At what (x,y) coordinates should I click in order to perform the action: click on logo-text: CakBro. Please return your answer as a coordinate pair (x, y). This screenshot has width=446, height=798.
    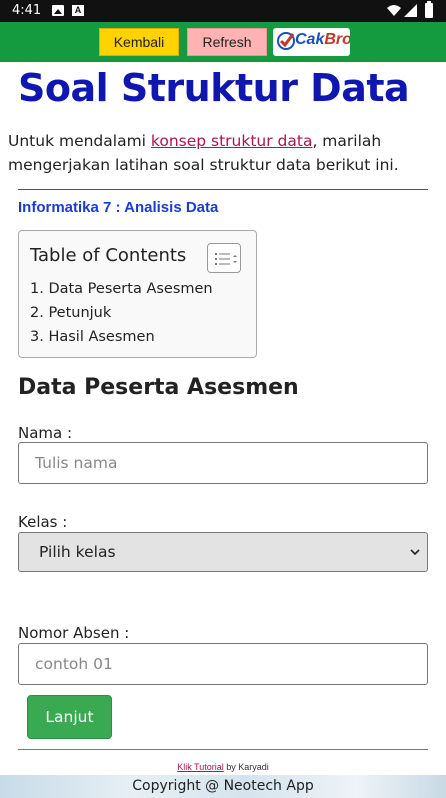
    Looking at the image, I should click on (322, 39).